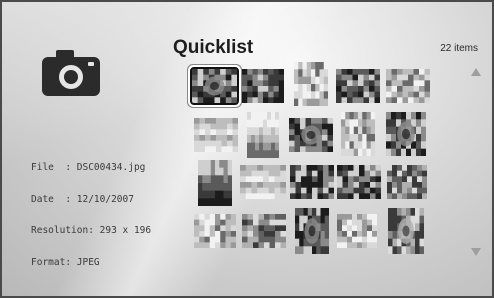 The width and height of the screenshot is (494, 298). What do you see at coordinates (65, 262) in the screenshot?
I see `file-format-line: Format: JPEG` at bounding box center [65, 262].